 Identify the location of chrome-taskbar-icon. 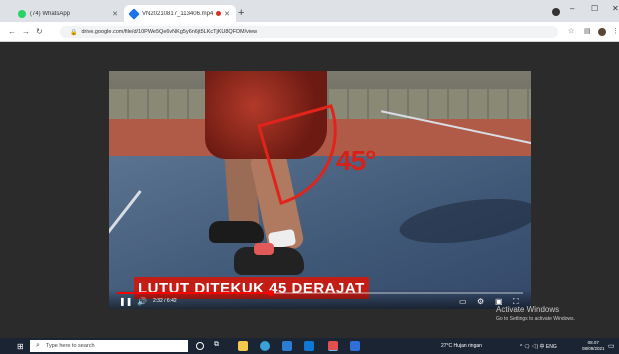
(333, 346).